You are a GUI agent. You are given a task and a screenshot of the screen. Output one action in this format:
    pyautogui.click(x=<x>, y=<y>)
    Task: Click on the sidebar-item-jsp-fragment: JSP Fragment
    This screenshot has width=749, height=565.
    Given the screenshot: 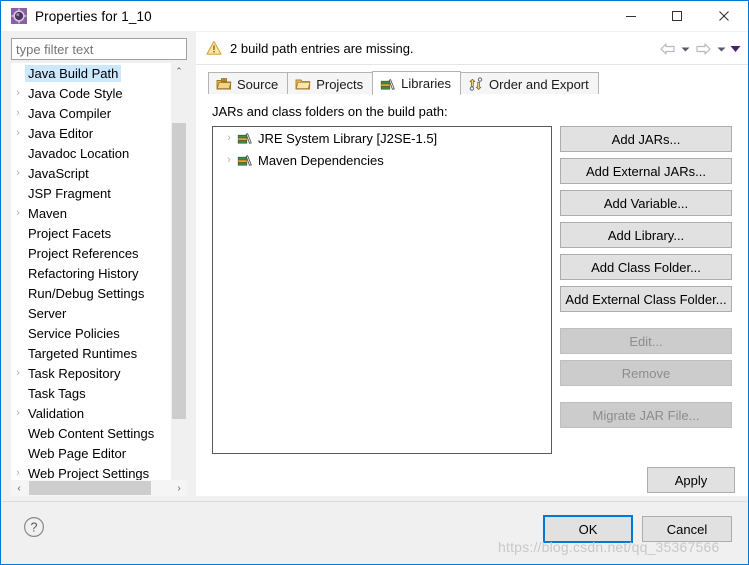 What is the action you would take?
    pyautogui.click(x=91, y=193)
    